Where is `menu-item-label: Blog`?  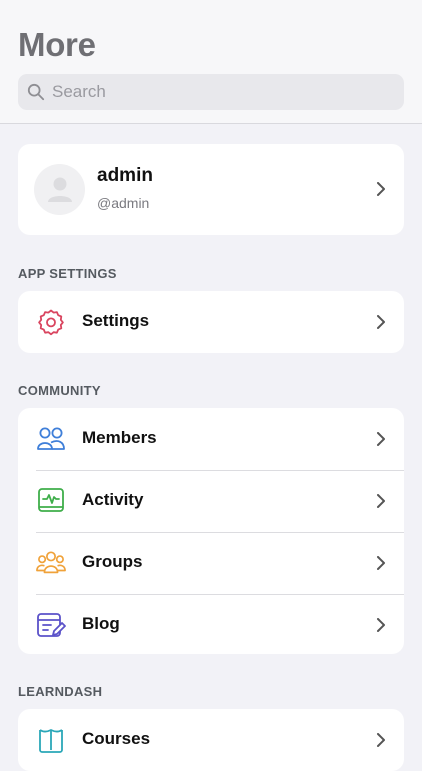
menu-item-label: Blog is located at coordinates (101, 623).